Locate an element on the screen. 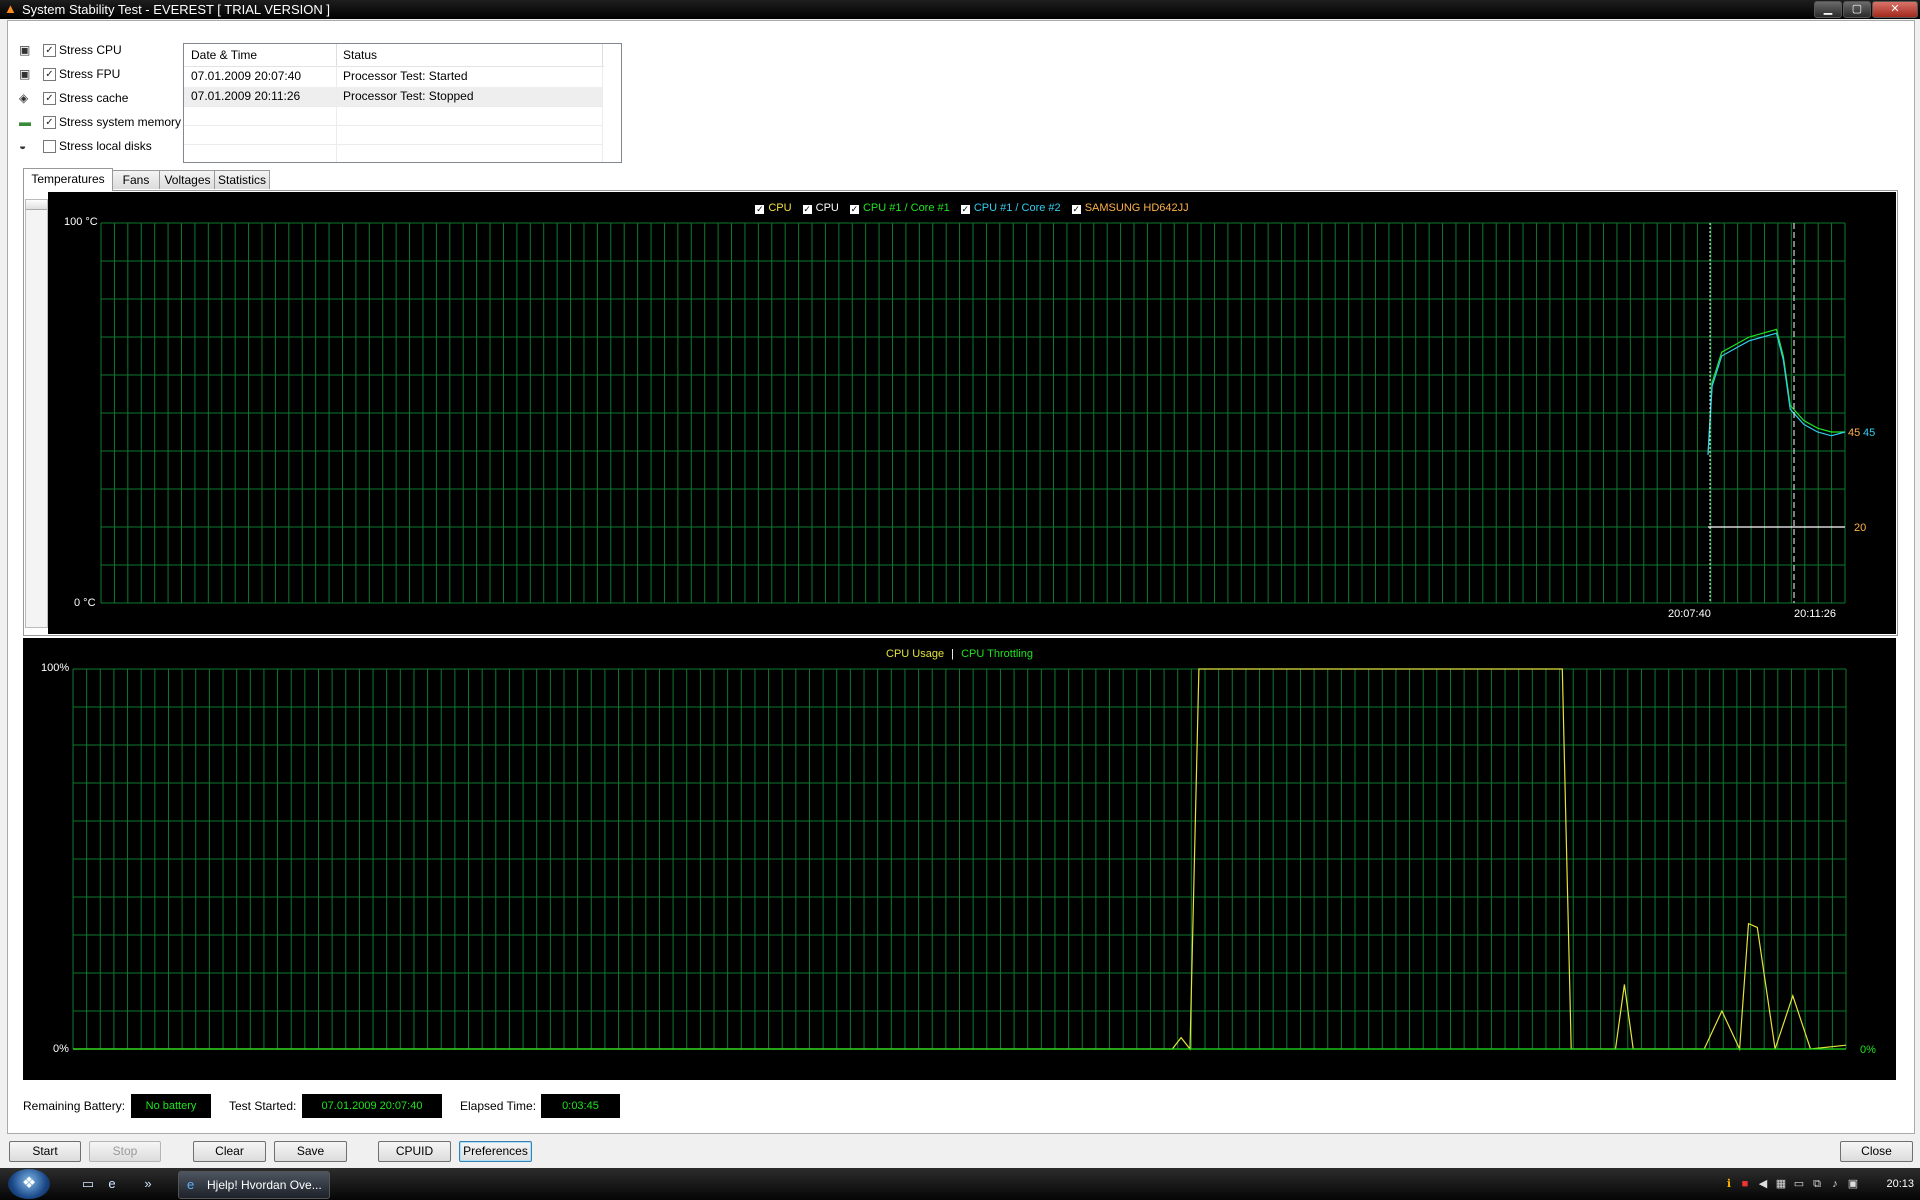 This screenshot has height=1200, width=1920. history-scrollbar is located at coordinates (36, 413).